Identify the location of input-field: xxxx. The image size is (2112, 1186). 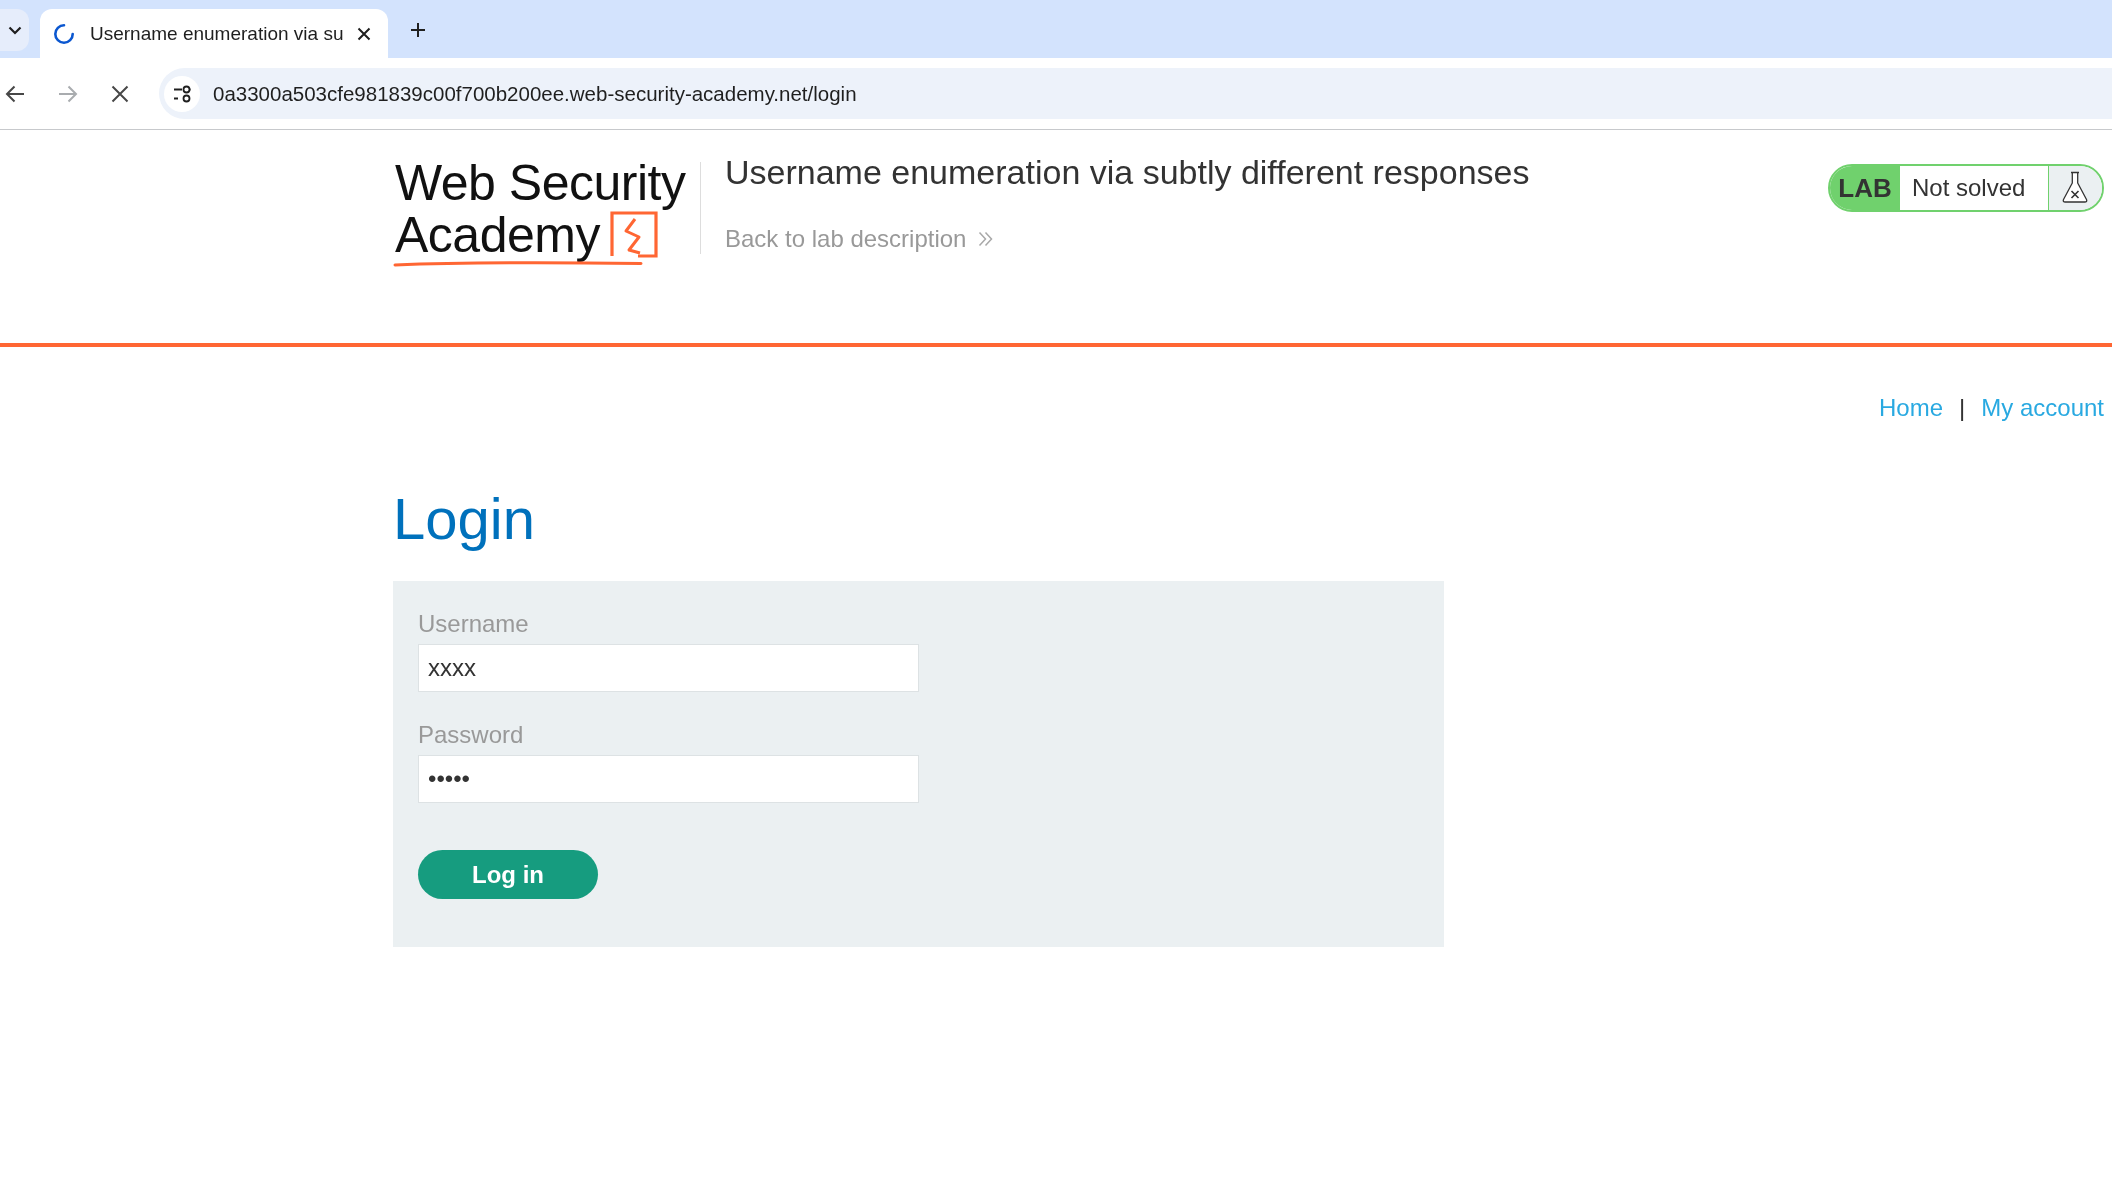
(668, 668).